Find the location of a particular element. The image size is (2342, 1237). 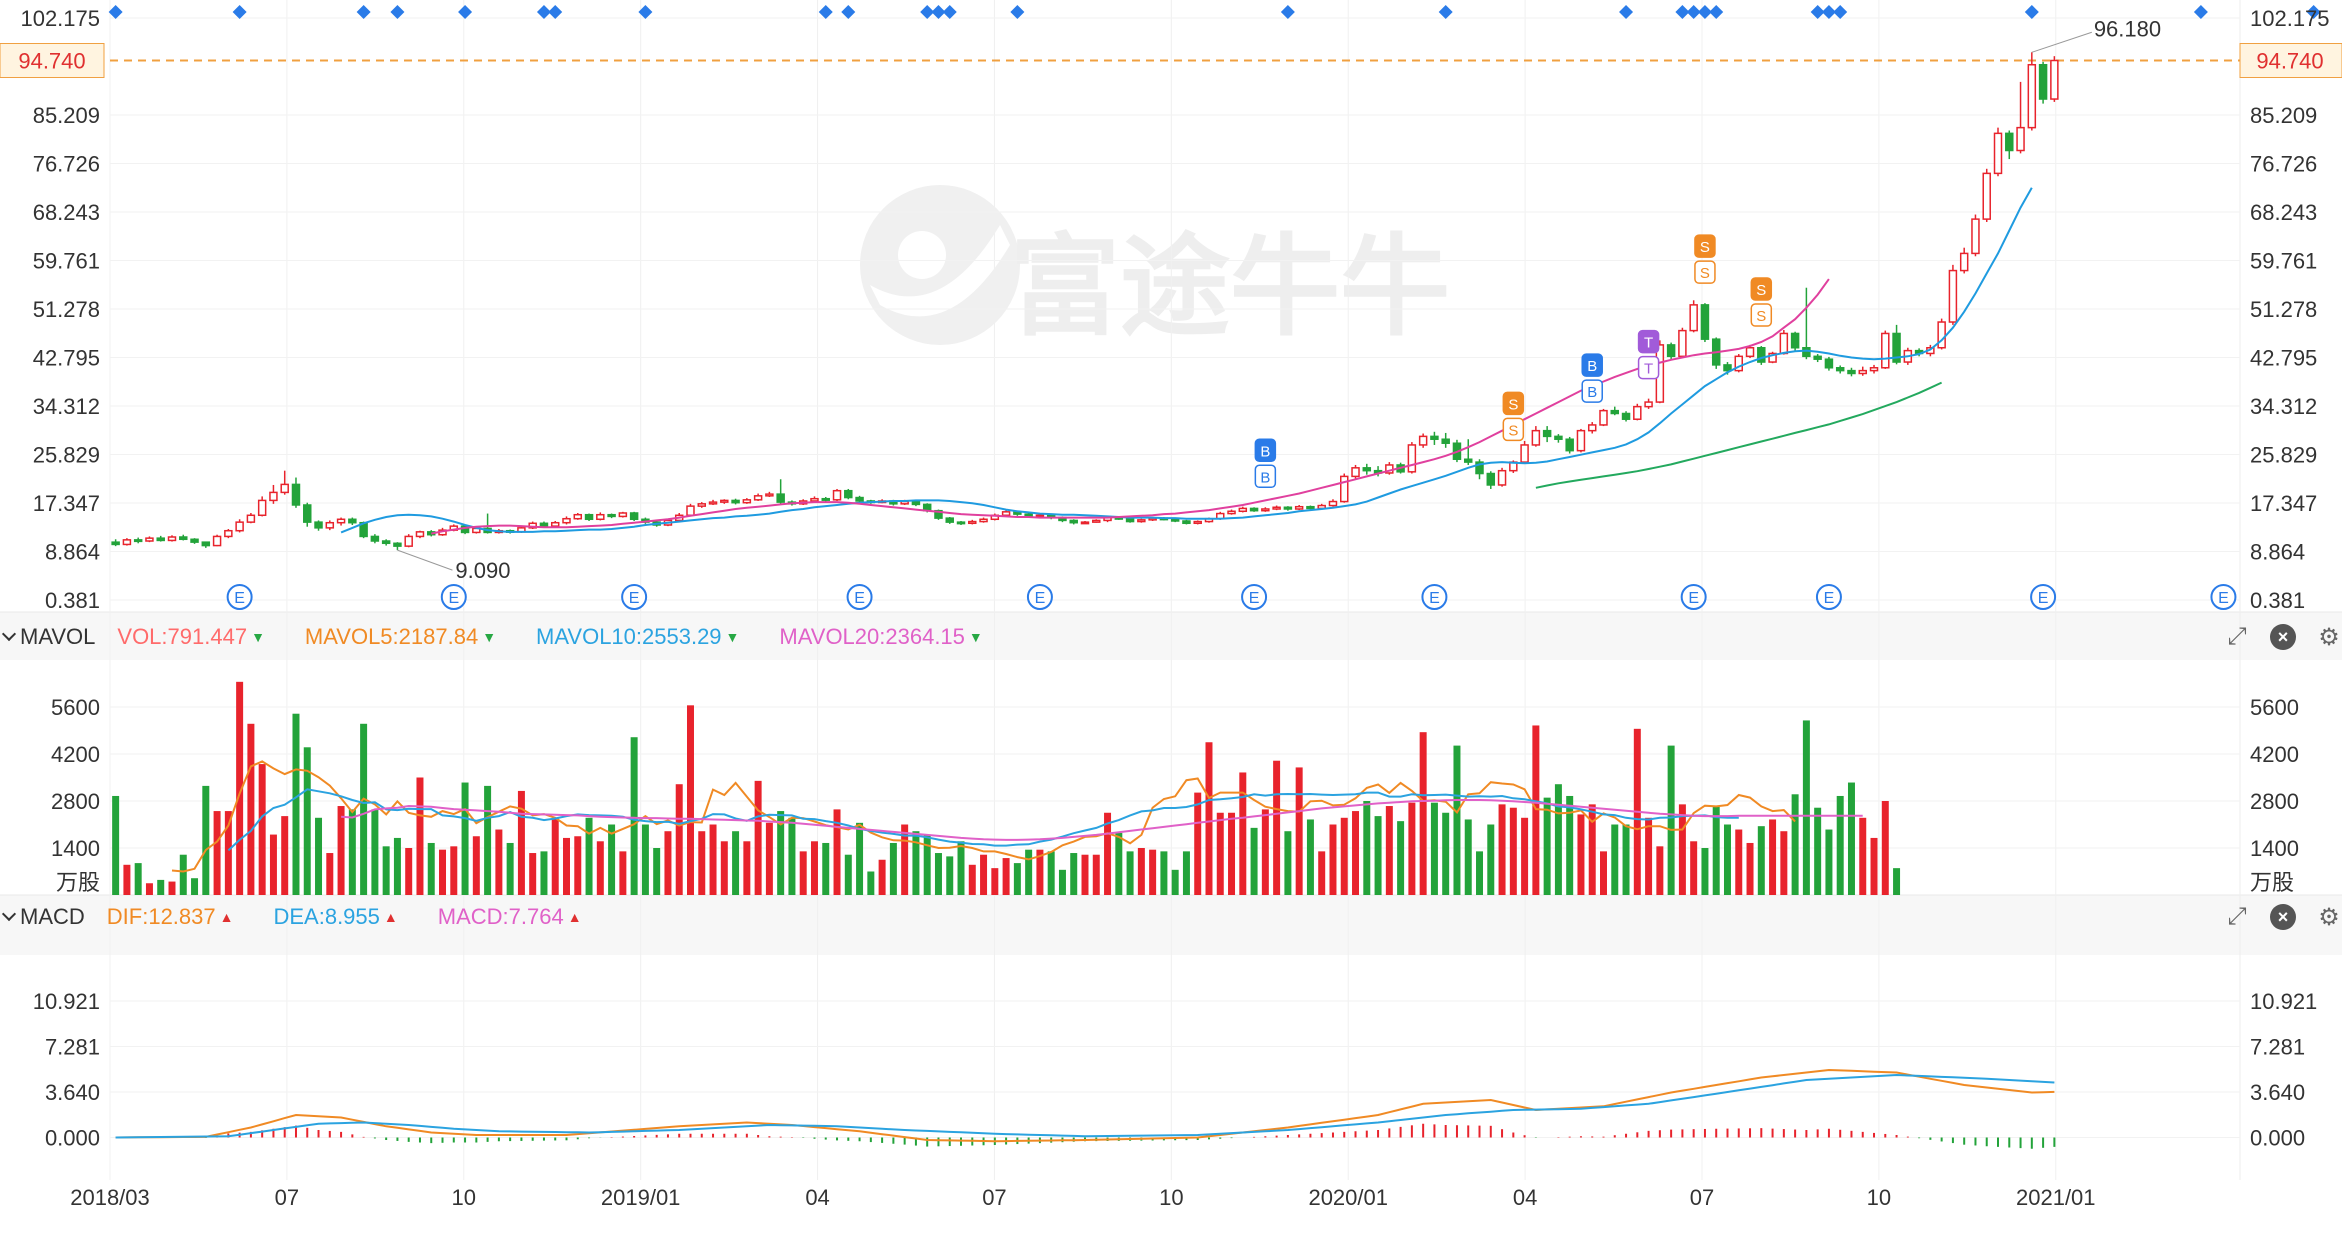

x-tick-label: 10 is located at coordinates (1171, 1197).